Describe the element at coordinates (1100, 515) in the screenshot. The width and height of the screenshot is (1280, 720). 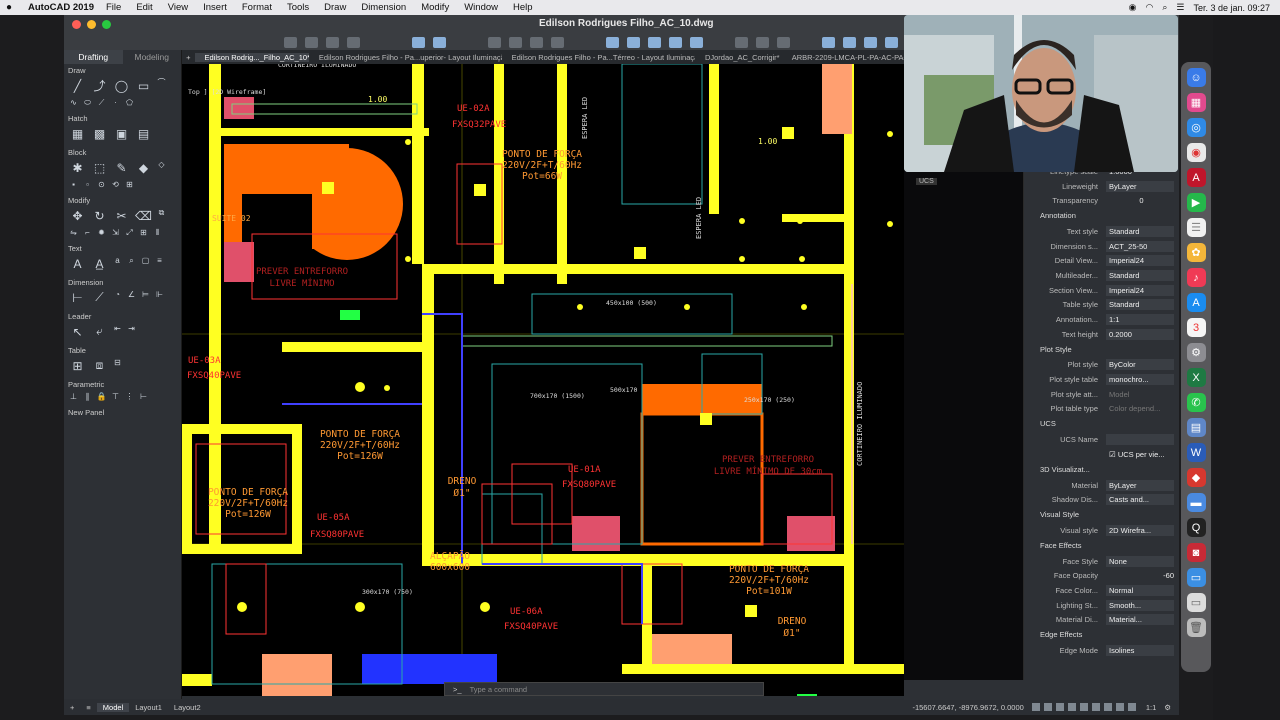
I see `visual-style-heading: Visual Style` at that location.